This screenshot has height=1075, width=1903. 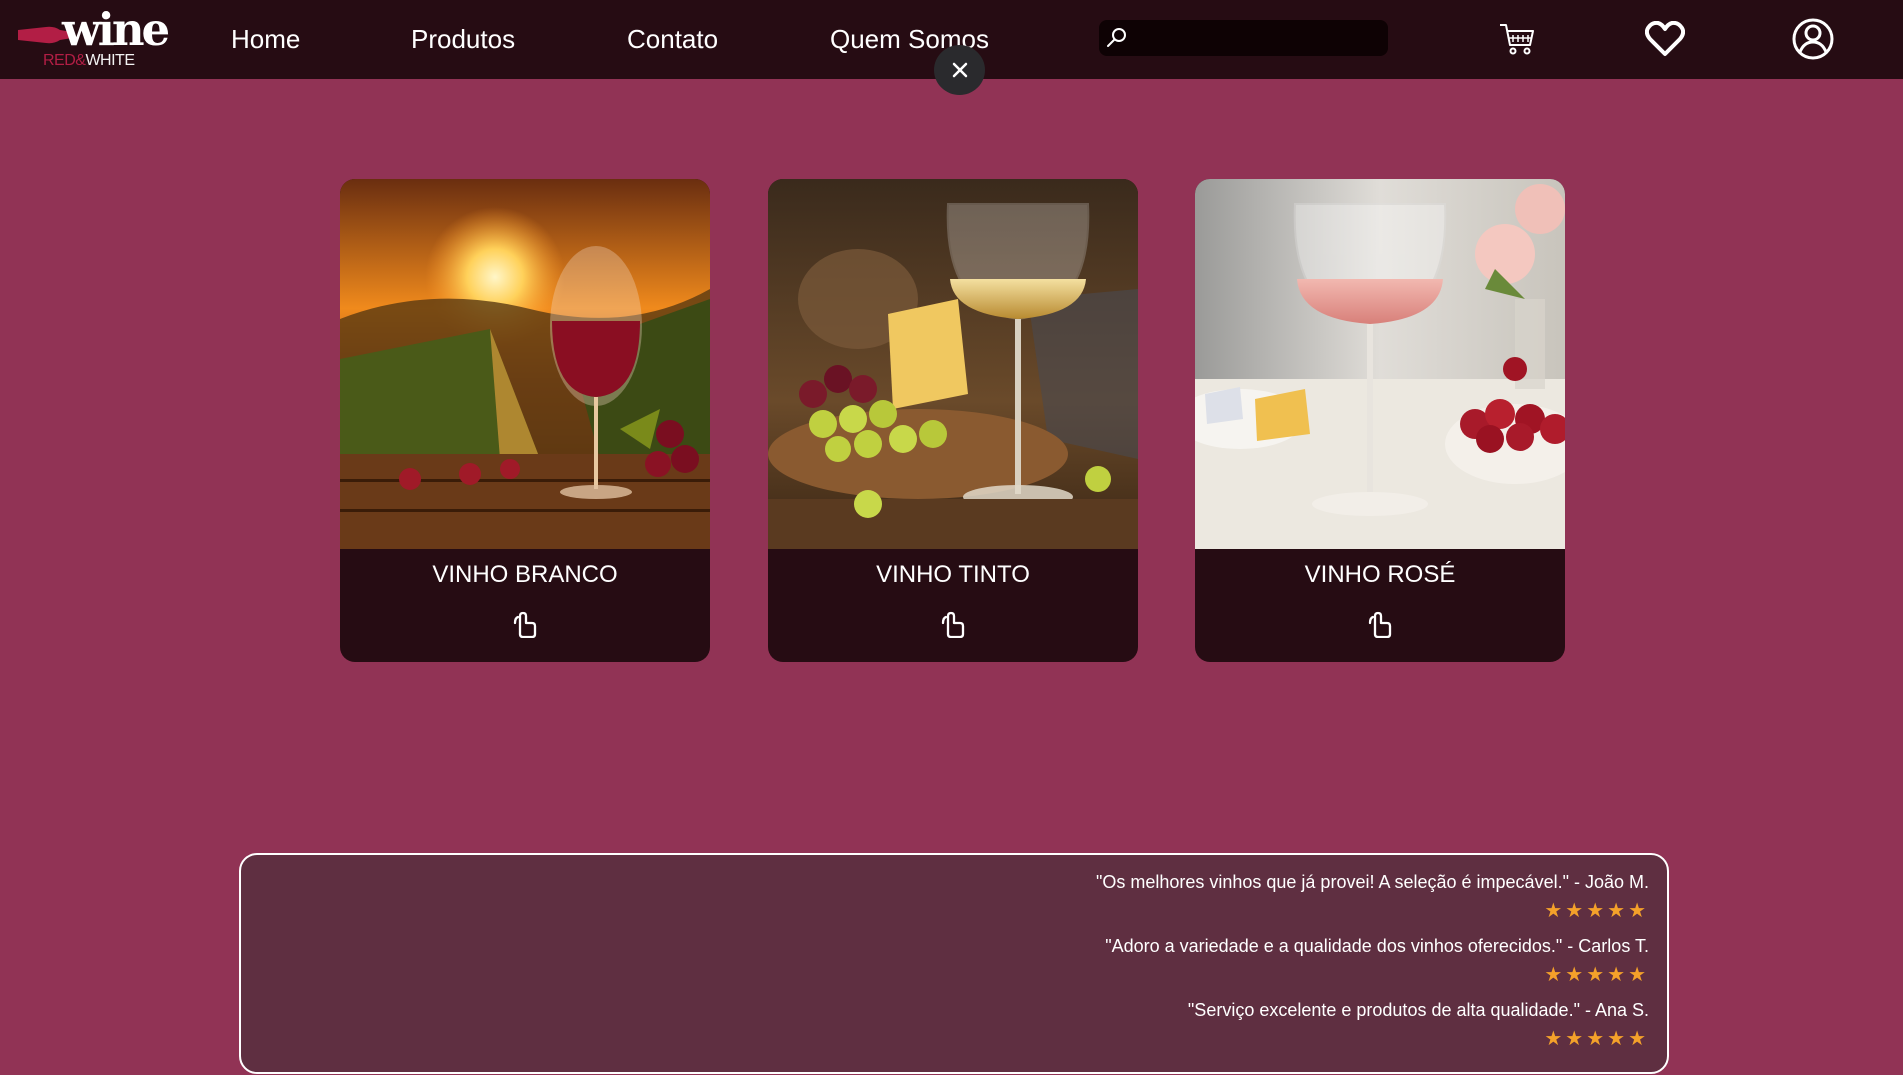 What do you see at coordinates (672, 39) in the screenshot?
I see `nav-contato: Contato` at bounding box center [672, 39].